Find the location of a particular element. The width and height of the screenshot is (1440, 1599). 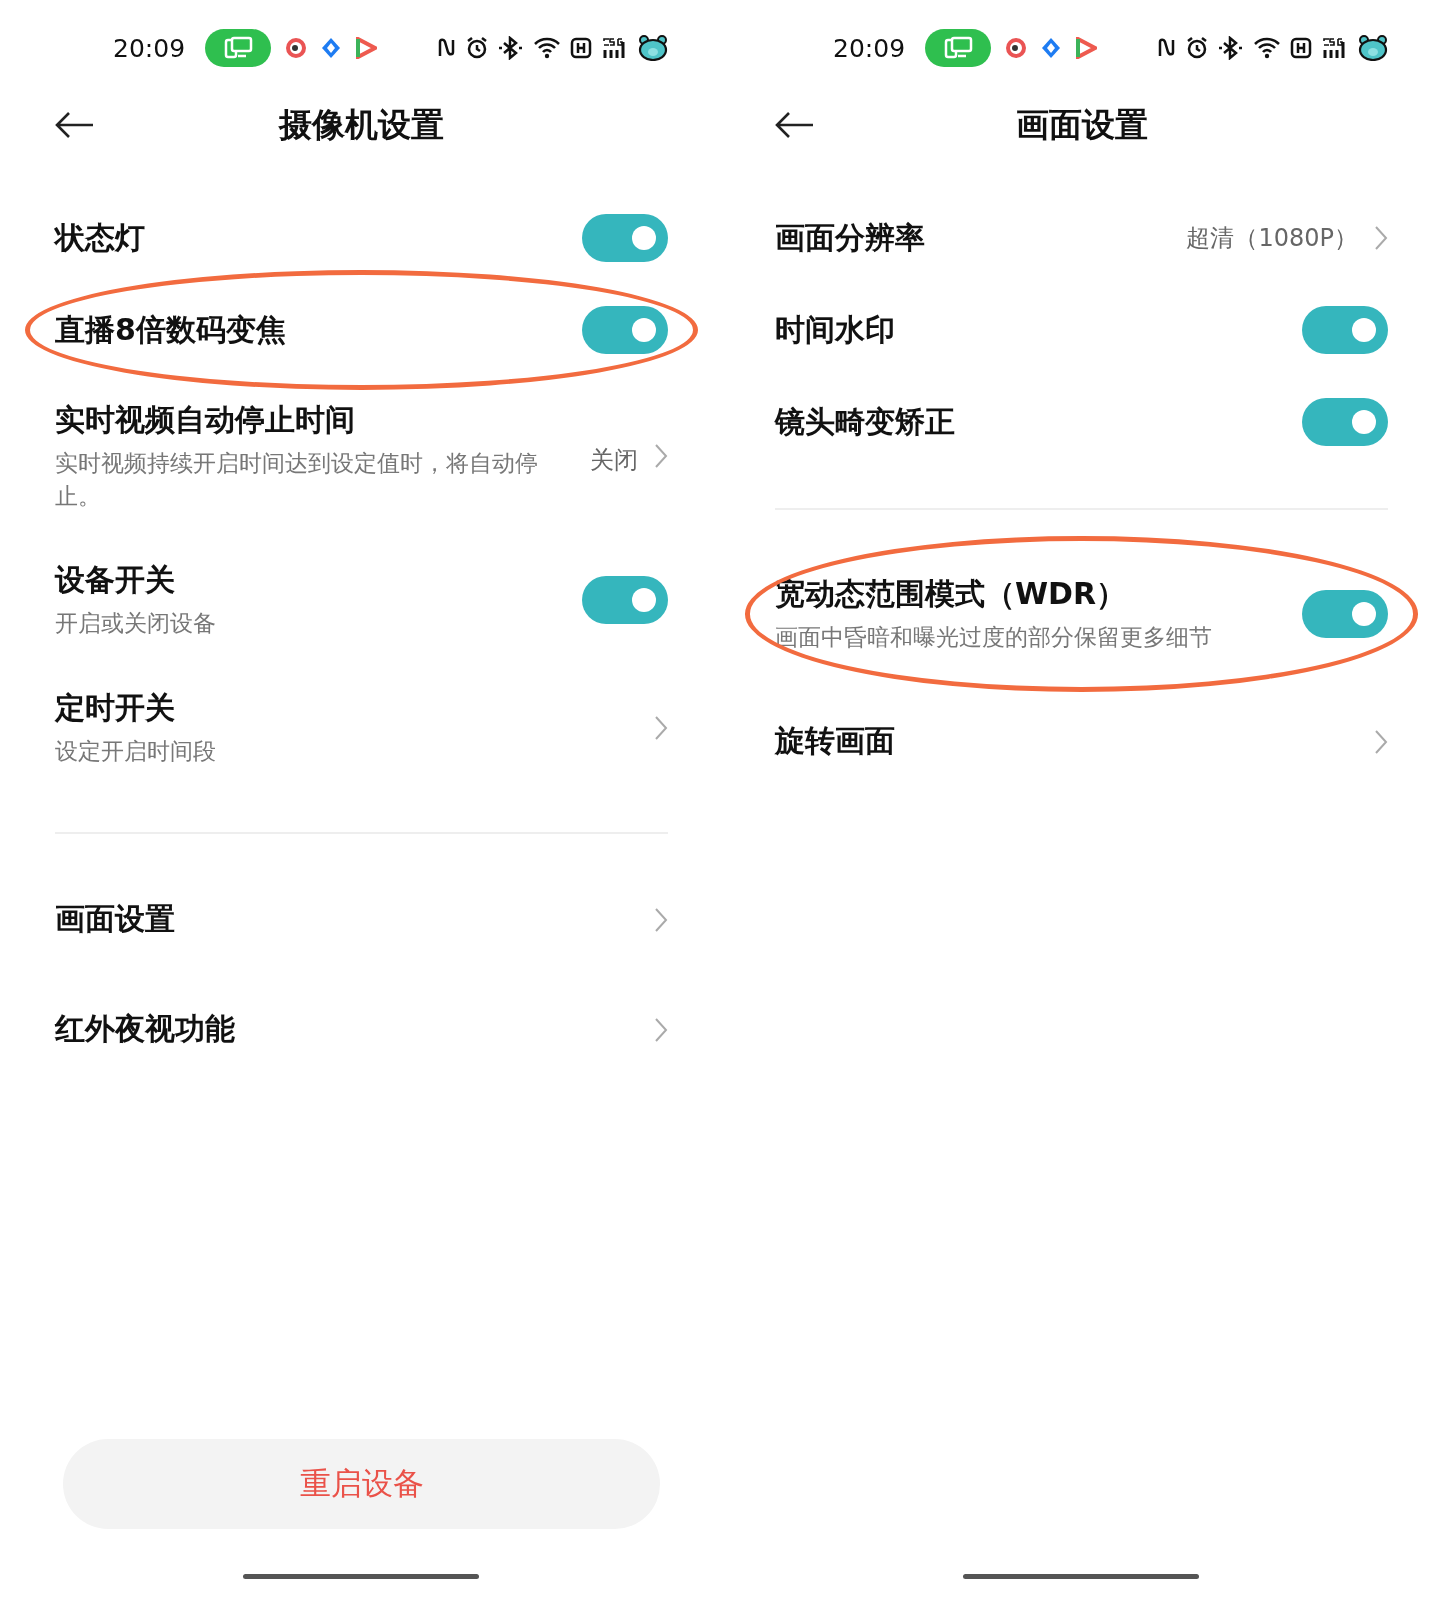

page-title: 摄像机设置 is located at coordinates (361, 124).